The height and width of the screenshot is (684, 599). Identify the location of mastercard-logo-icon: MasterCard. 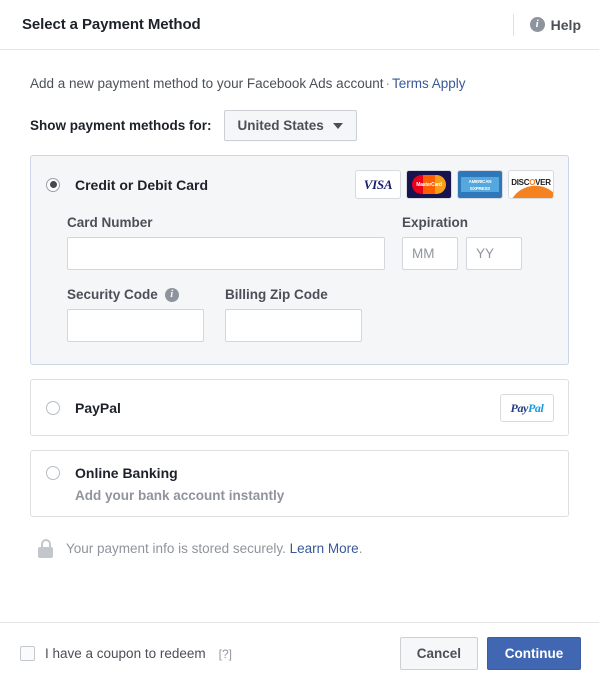
(429, 185).